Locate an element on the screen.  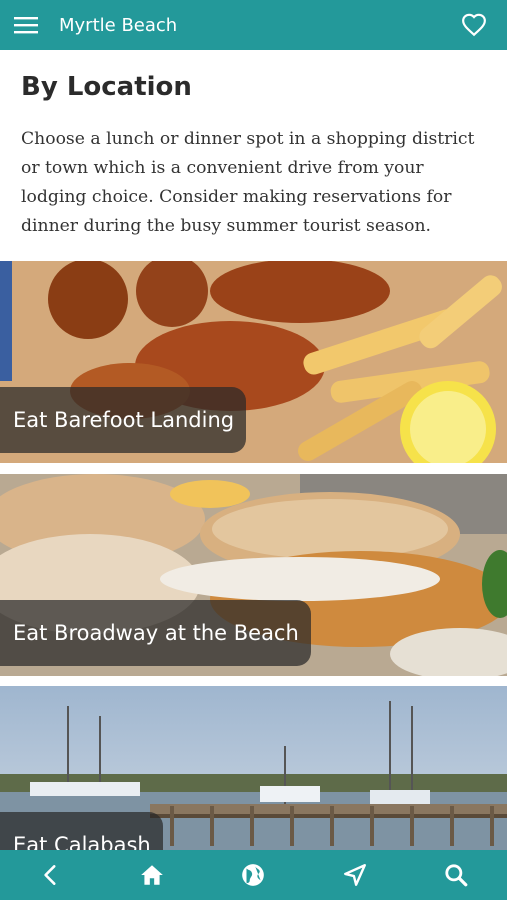
home-icon is located at coordinates (152, 875).